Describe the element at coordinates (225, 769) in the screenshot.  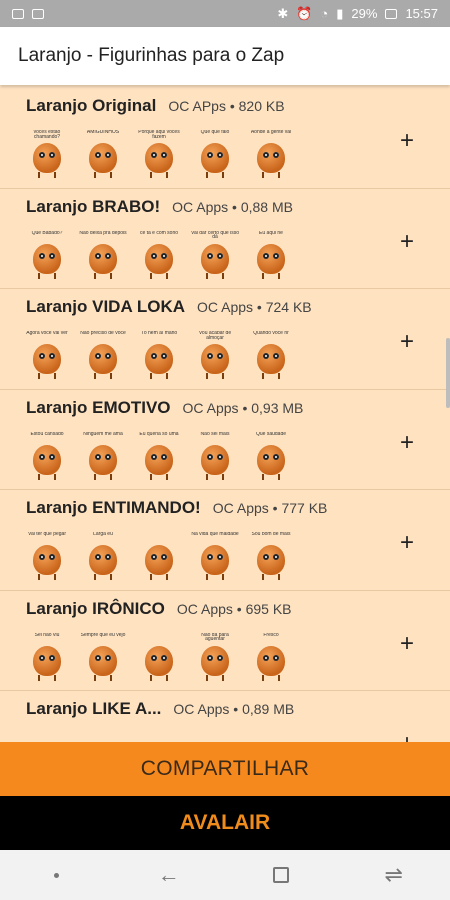
I see `share-button: COMPARTILHAR` at that location.